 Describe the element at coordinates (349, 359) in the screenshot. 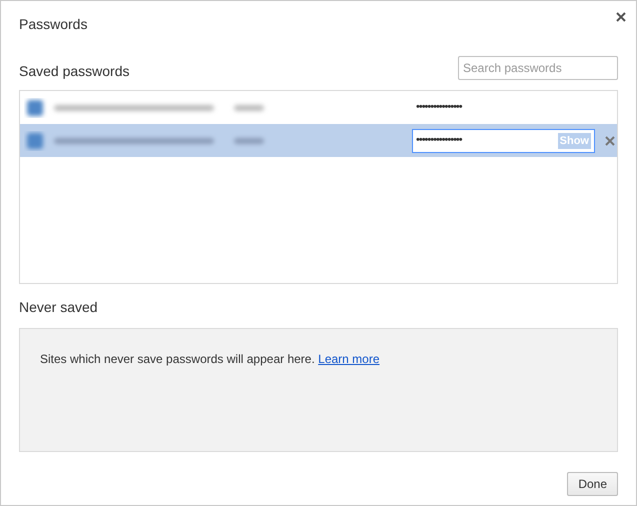

I see `learn-more-link: Learn more` at that location.